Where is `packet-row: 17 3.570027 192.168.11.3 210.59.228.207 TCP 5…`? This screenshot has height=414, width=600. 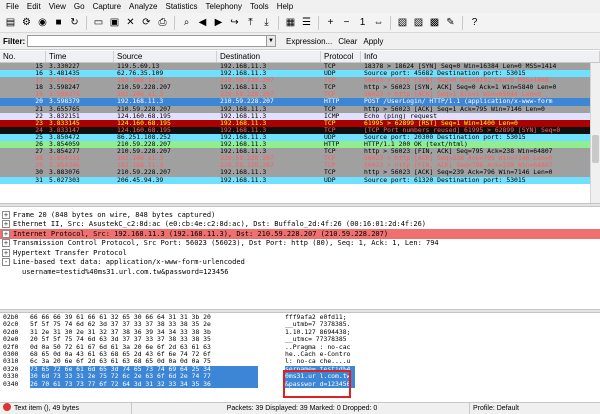 packet-row: 17 3.570027 192.168.11.3 210.59.228.207 TCP 5… is located at coordinates (300, 81).